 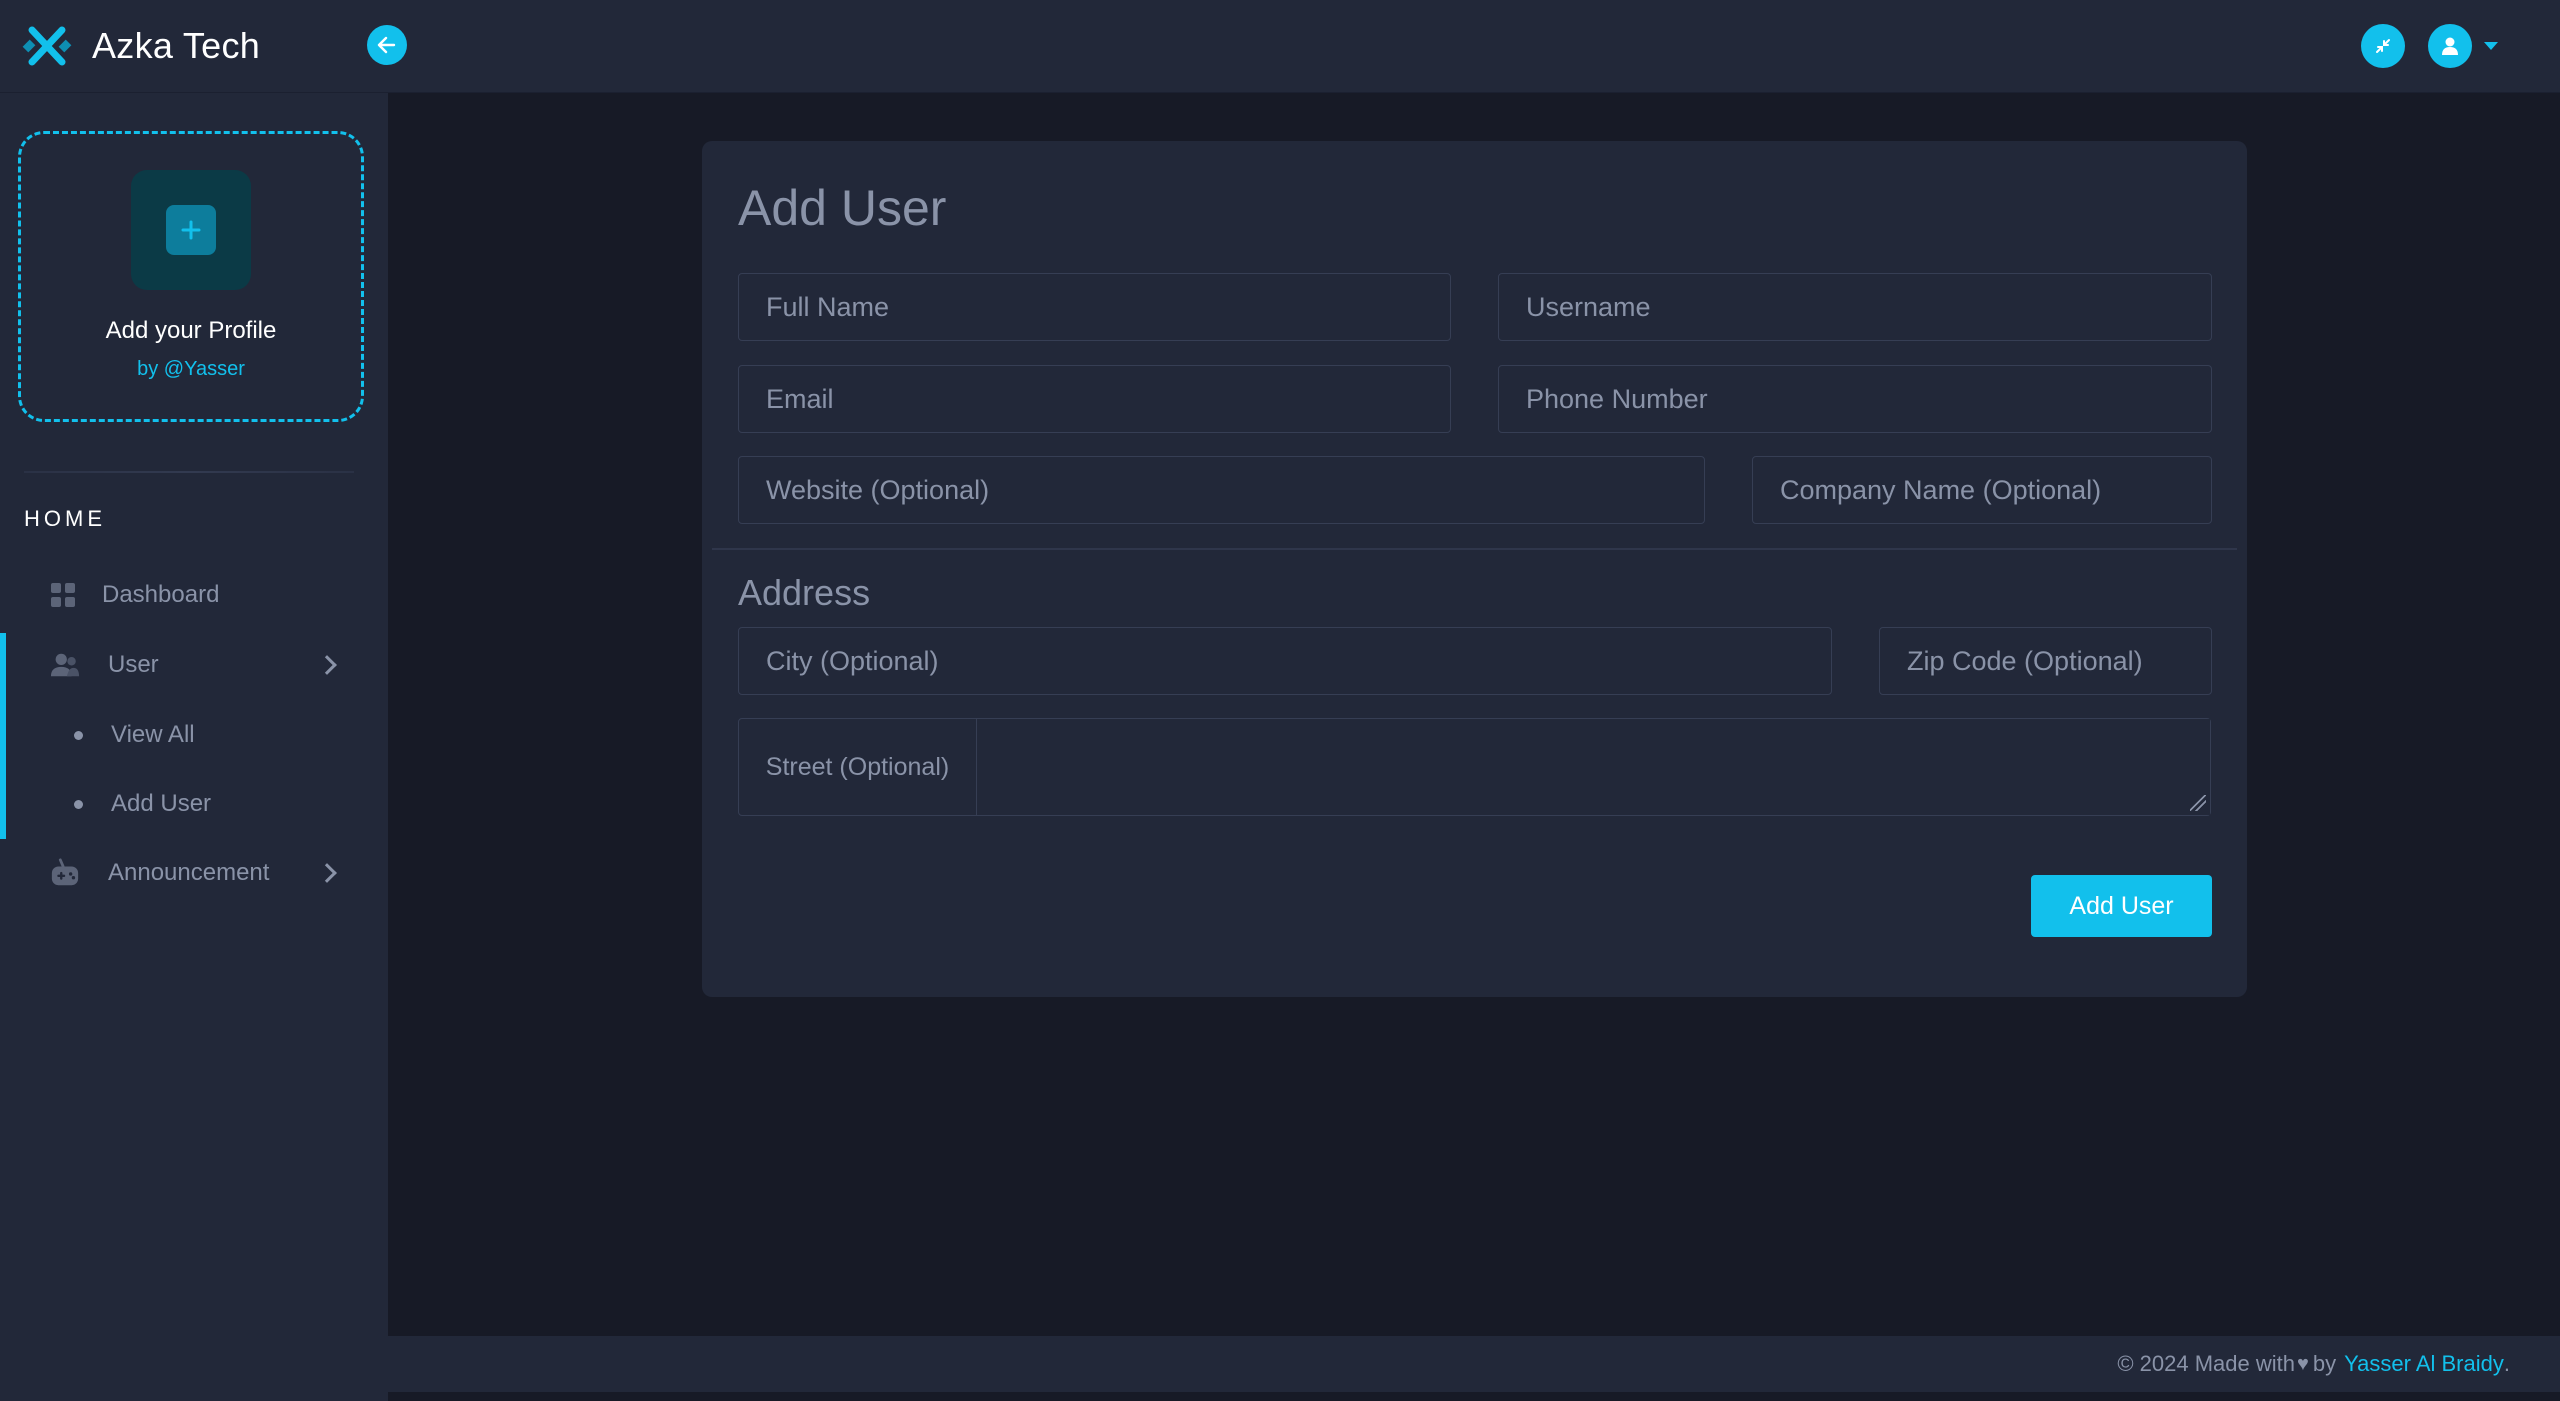 What do you see at coordinates (2206, 1363) in the screenshot?
I see `footer-copyright: © 2024 Made with` at bounding box center [2206, 1363].